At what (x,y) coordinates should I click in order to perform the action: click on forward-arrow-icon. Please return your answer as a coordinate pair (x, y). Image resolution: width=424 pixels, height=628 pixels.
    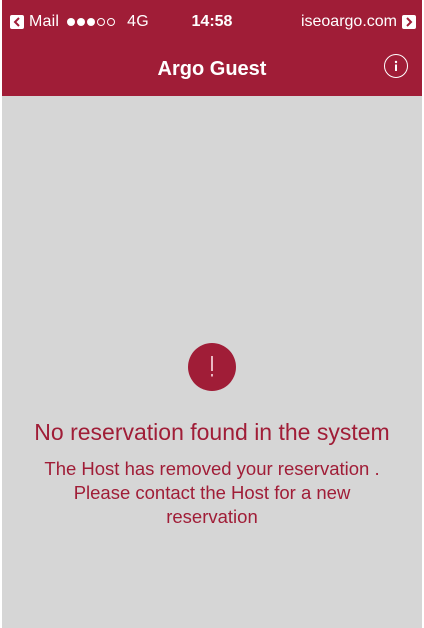
    Looking at the image, I should click on (409, 22).